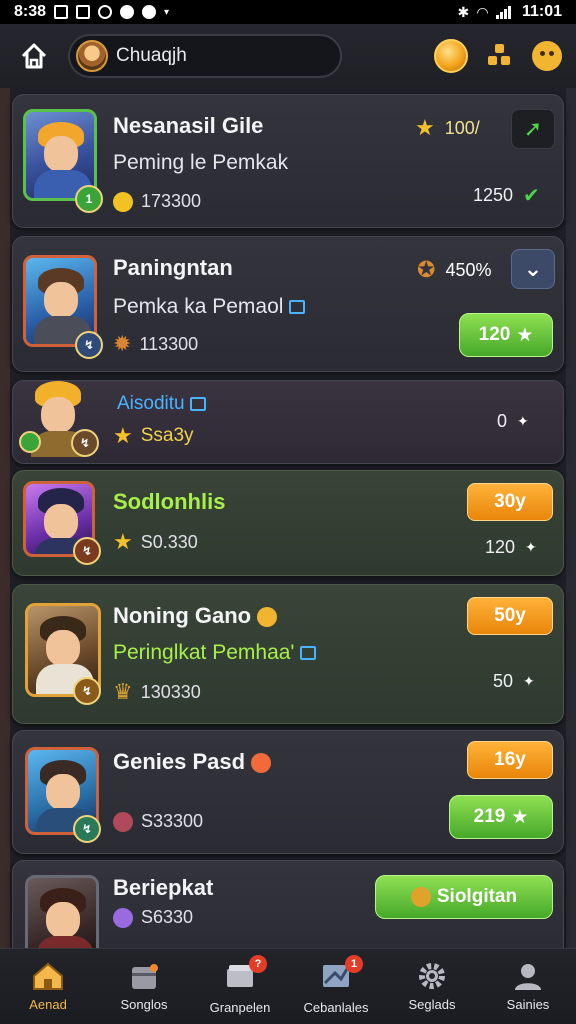 This screenshot has height=1024, width=576. I want to click on forward-arrow-icon: ➚, so click(533, 128).